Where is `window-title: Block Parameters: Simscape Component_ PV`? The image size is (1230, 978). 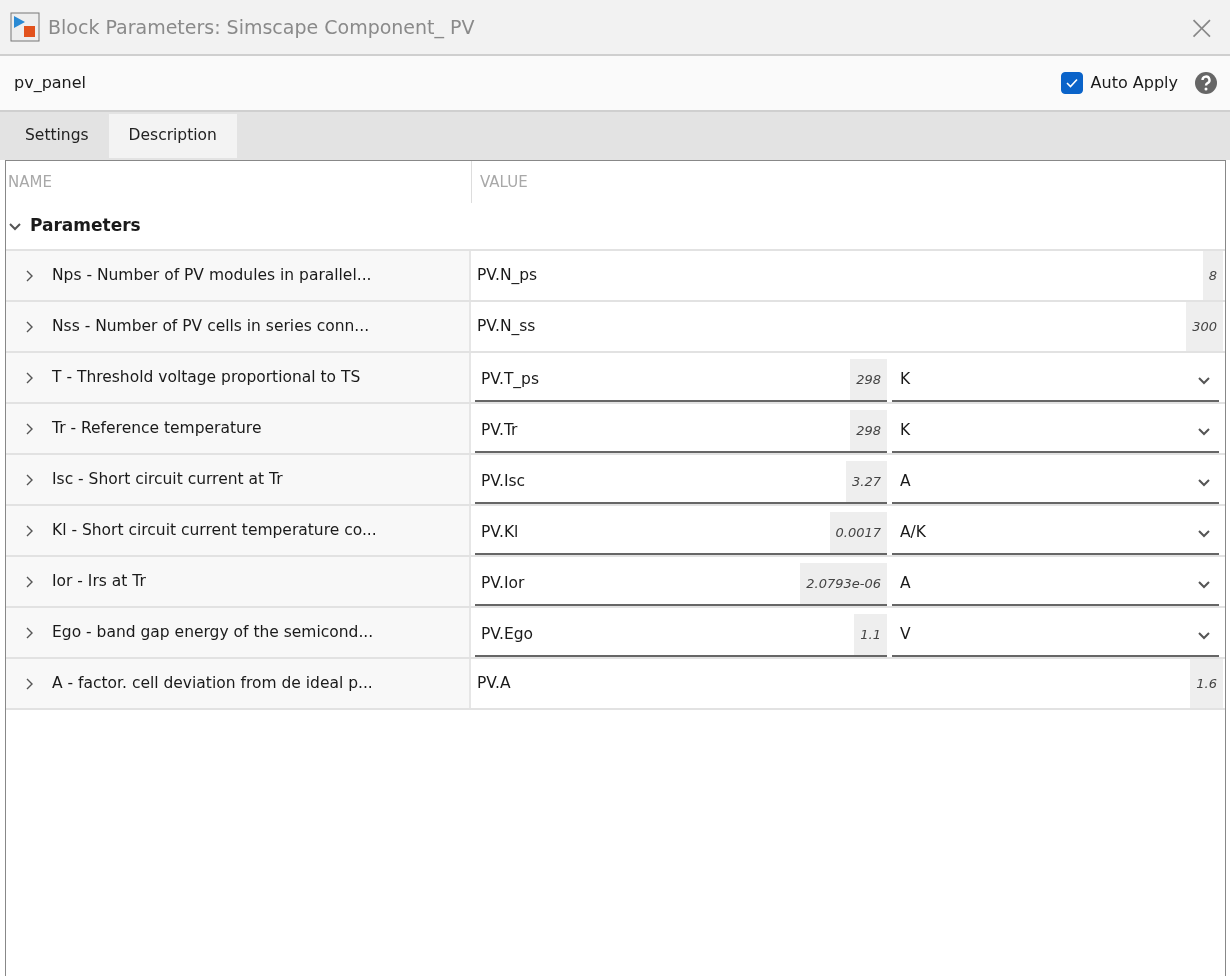
window-title: Block Parameters: Simscape Component_ PV is located at coordinates (261, 27).